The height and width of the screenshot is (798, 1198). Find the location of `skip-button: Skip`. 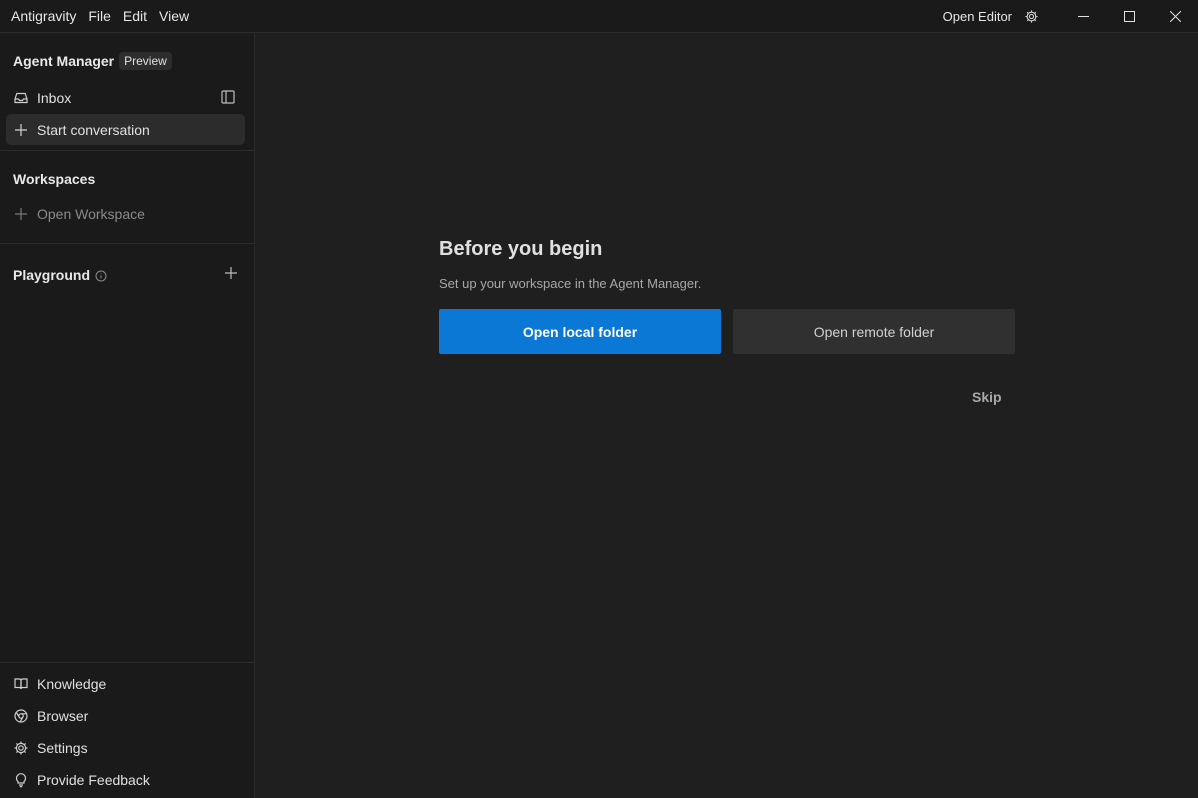

skip-button: Skip is located at coordinates (987, 397).